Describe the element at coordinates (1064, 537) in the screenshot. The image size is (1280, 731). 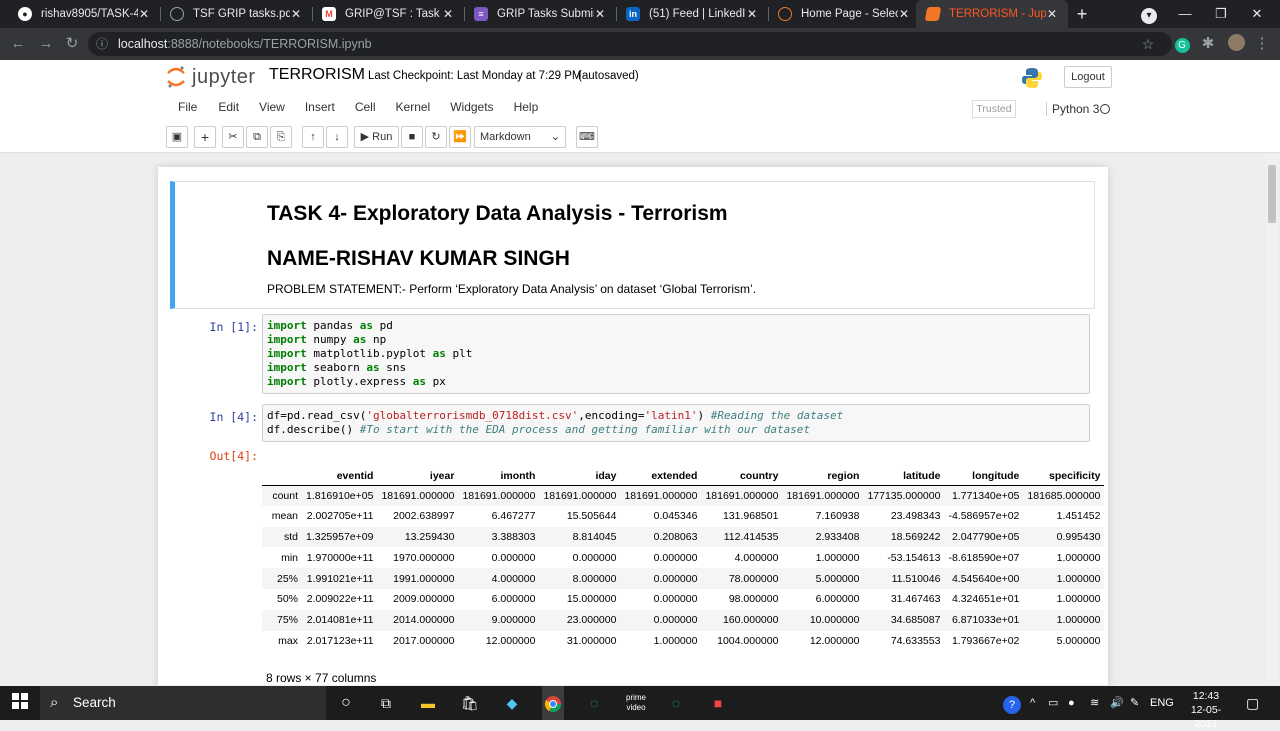
I see `table-cell: 0.995430` at that location.